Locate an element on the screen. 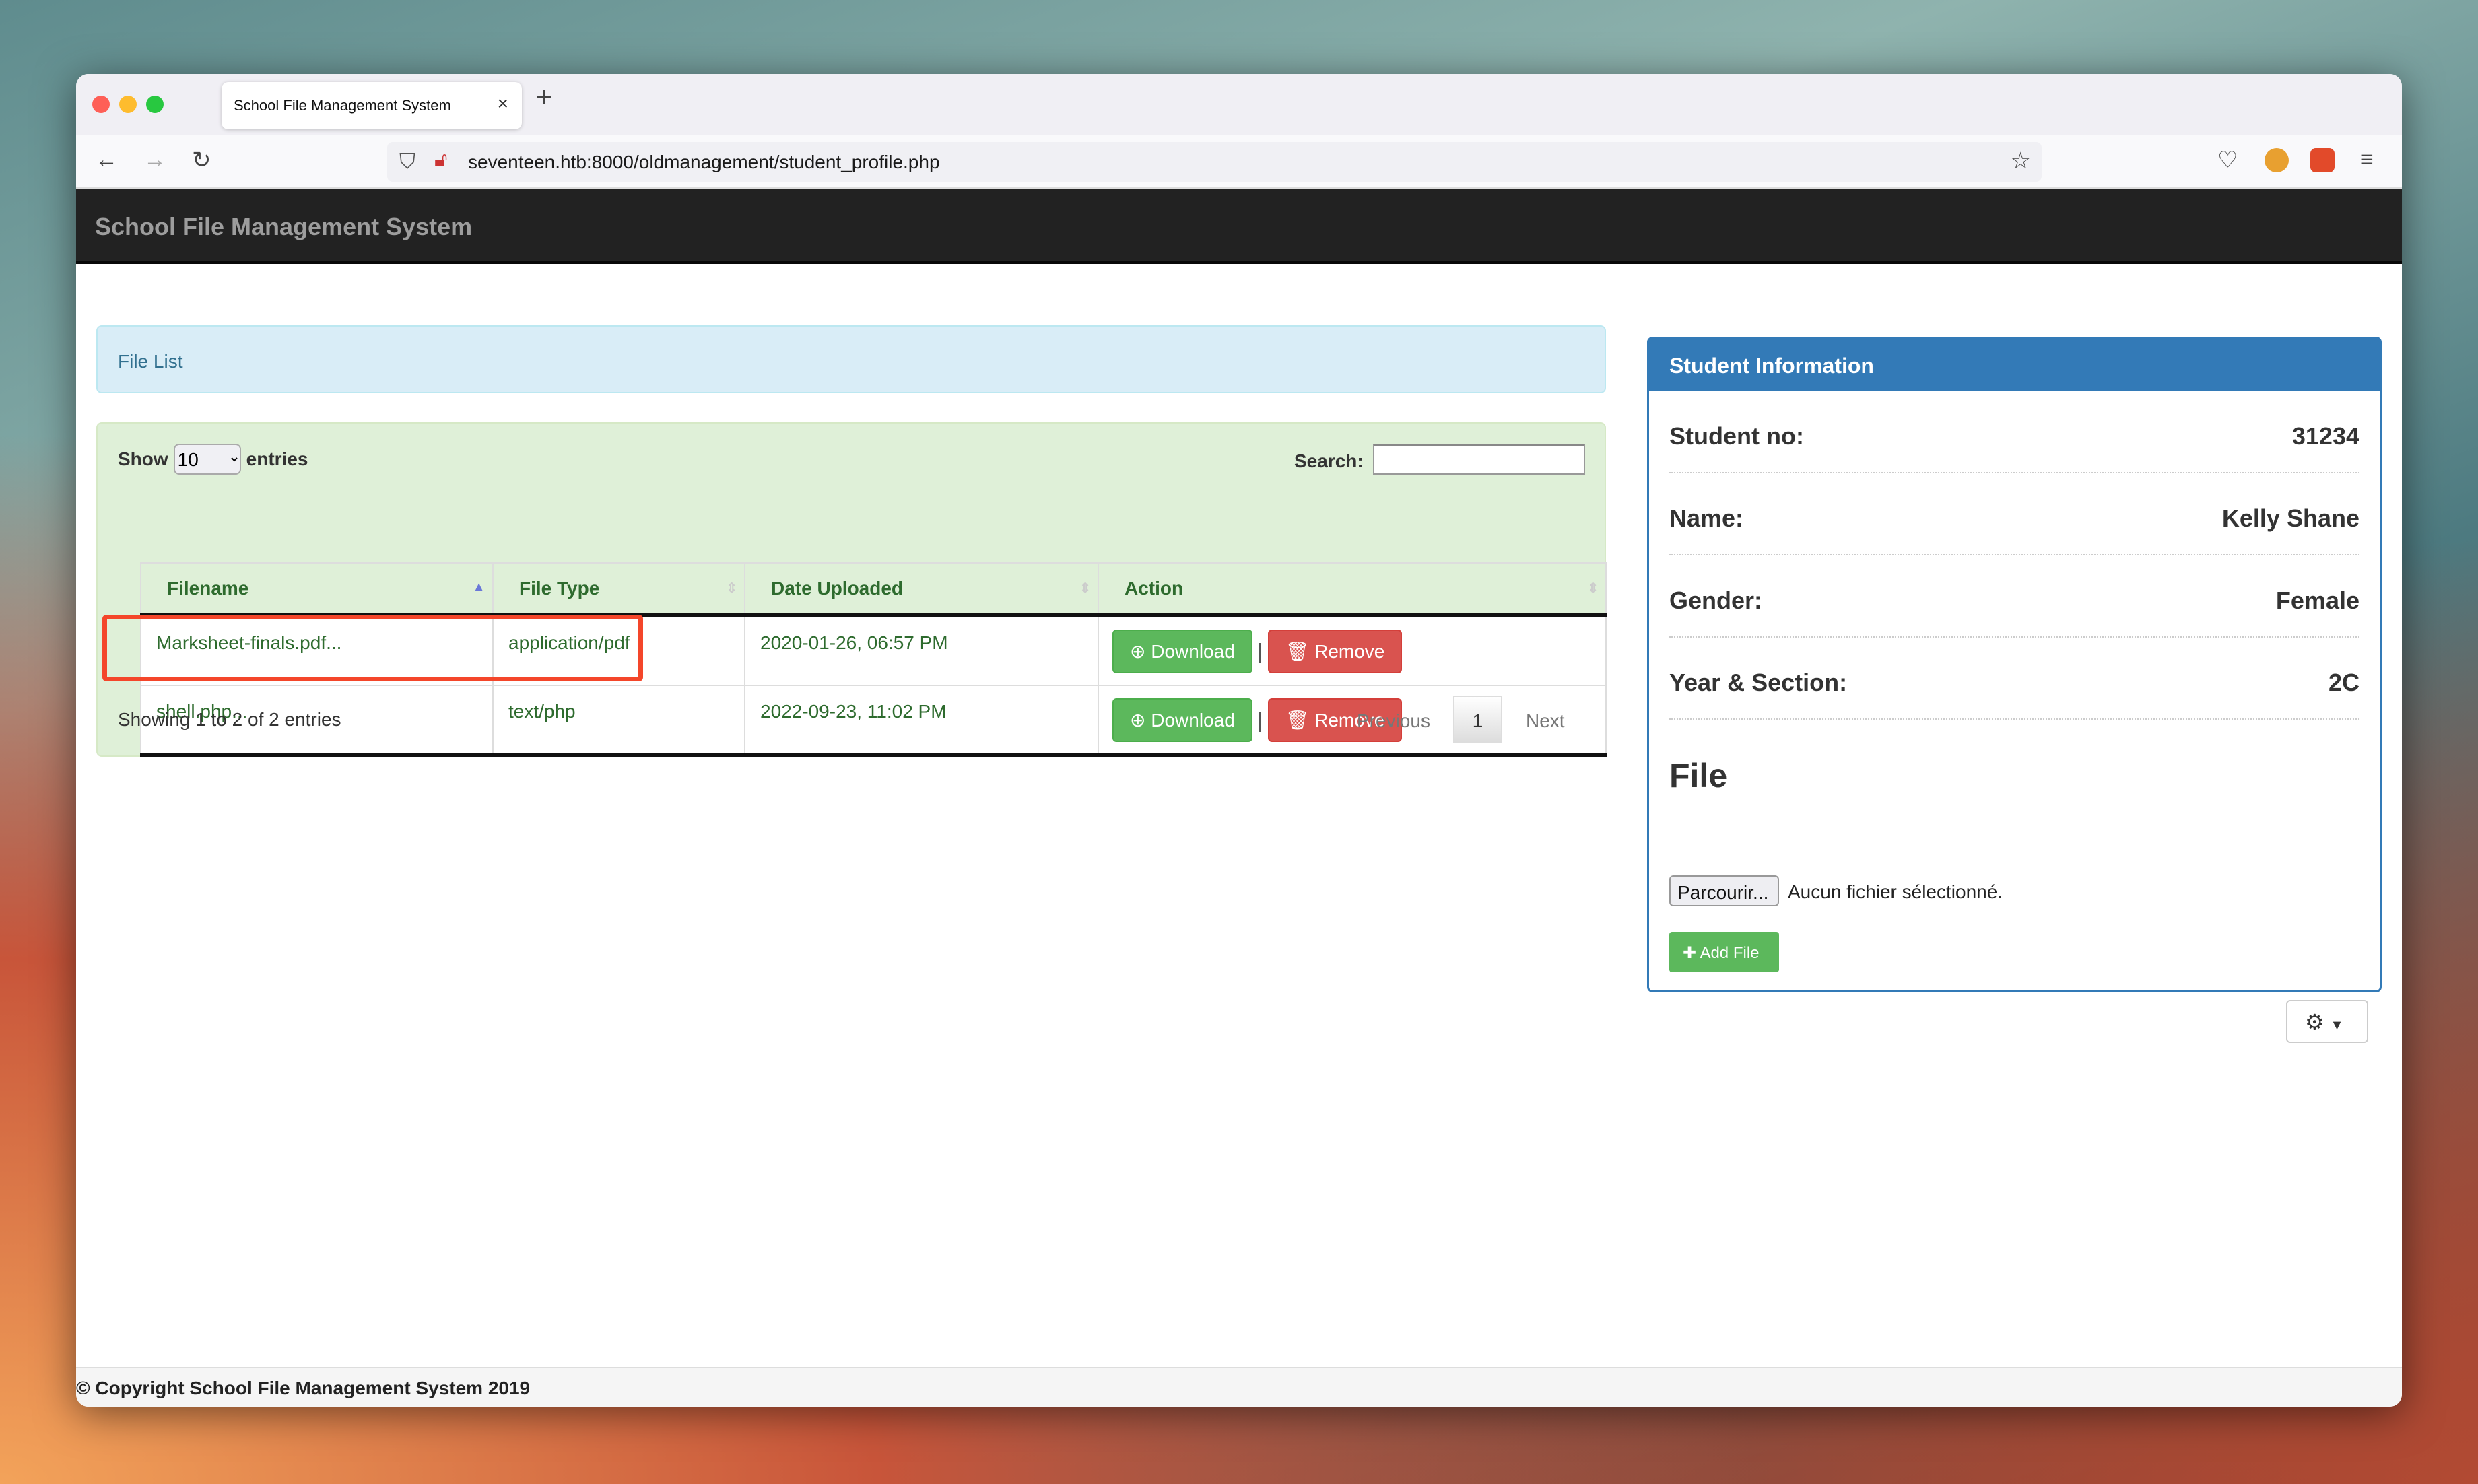  remove-button: 🗑︎ Remove is located at coordinates (1335, 651).